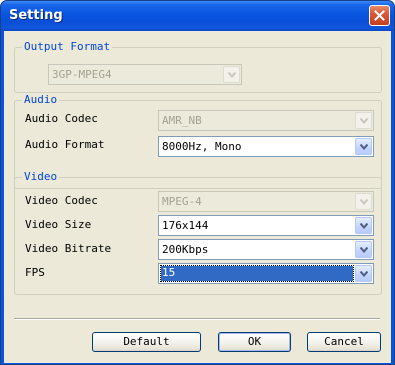 The image size is (395, 365). Describe the element at coordinates (58, 224) in the screenshot. I see `video-size-label: Video Size` at that location.